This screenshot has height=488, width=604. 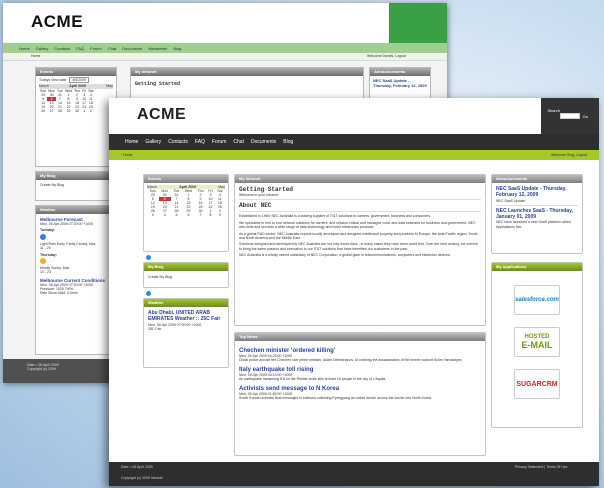 I want to click on cal-date: 5, so click(x=176, y=215).